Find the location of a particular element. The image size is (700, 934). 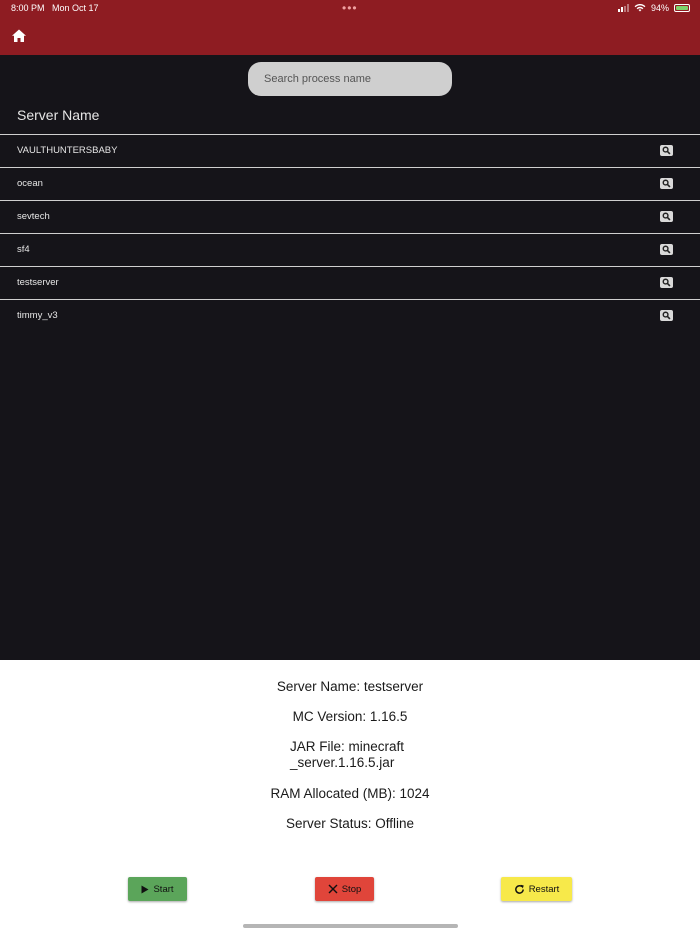

detail-status: Server Status: Offline is located at coordinates (350, 823).